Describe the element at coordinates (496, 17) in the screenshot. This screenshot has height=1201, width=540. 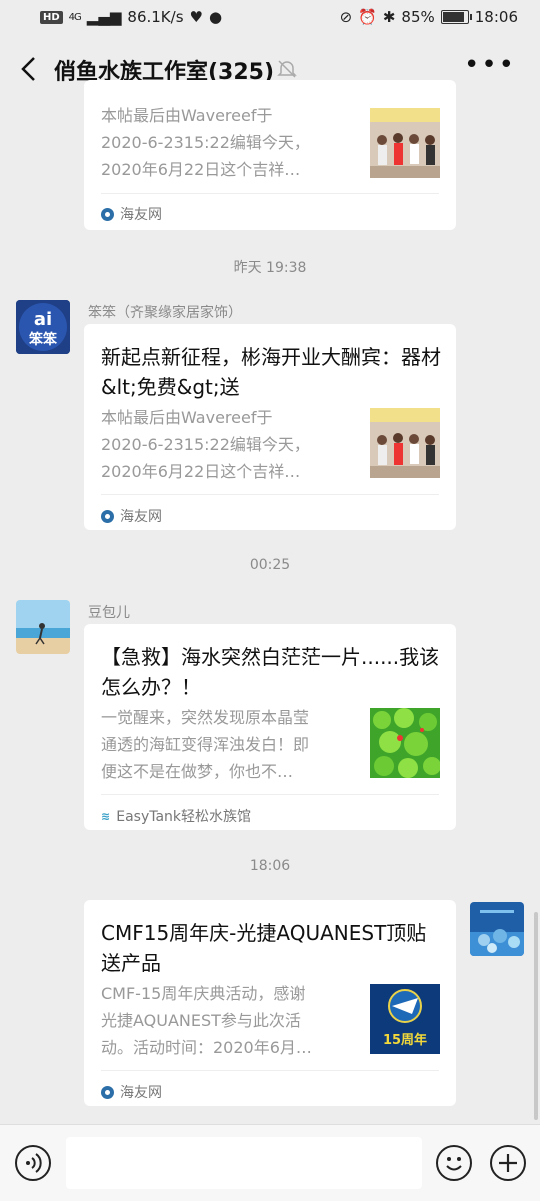
I see `clock: 18:06` at that location.